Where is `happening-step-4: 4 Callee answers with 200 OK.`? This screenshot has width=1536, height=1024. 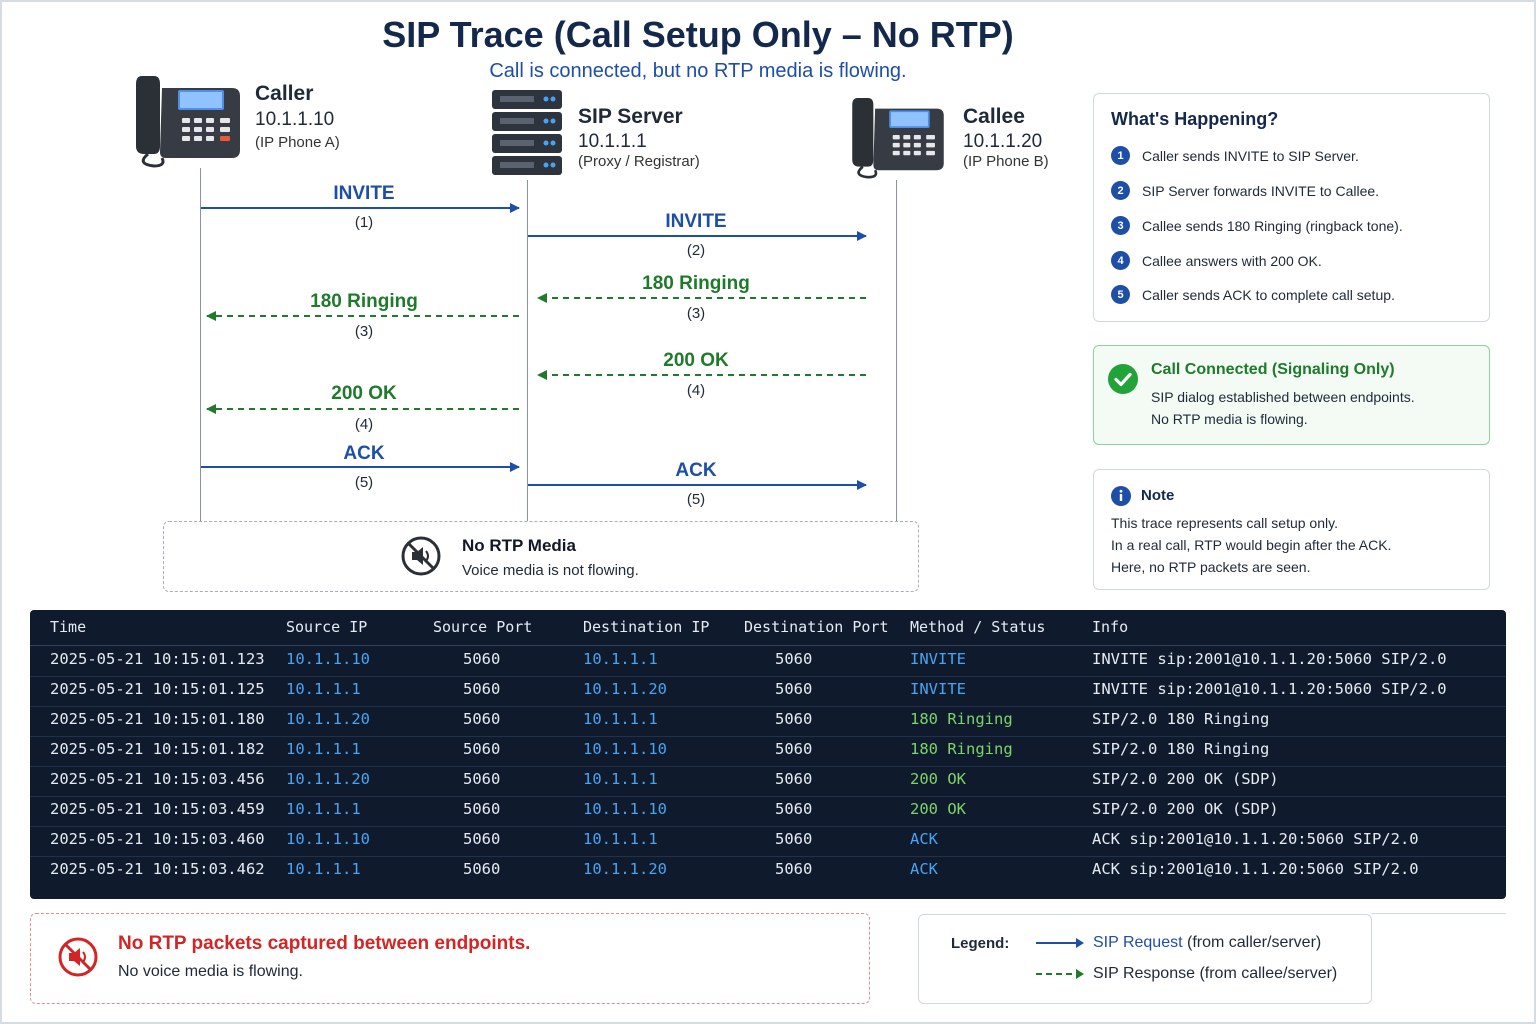 happening-step-4: 4 Callee answers with 200 OK. is located at coordinates (1216, 260).